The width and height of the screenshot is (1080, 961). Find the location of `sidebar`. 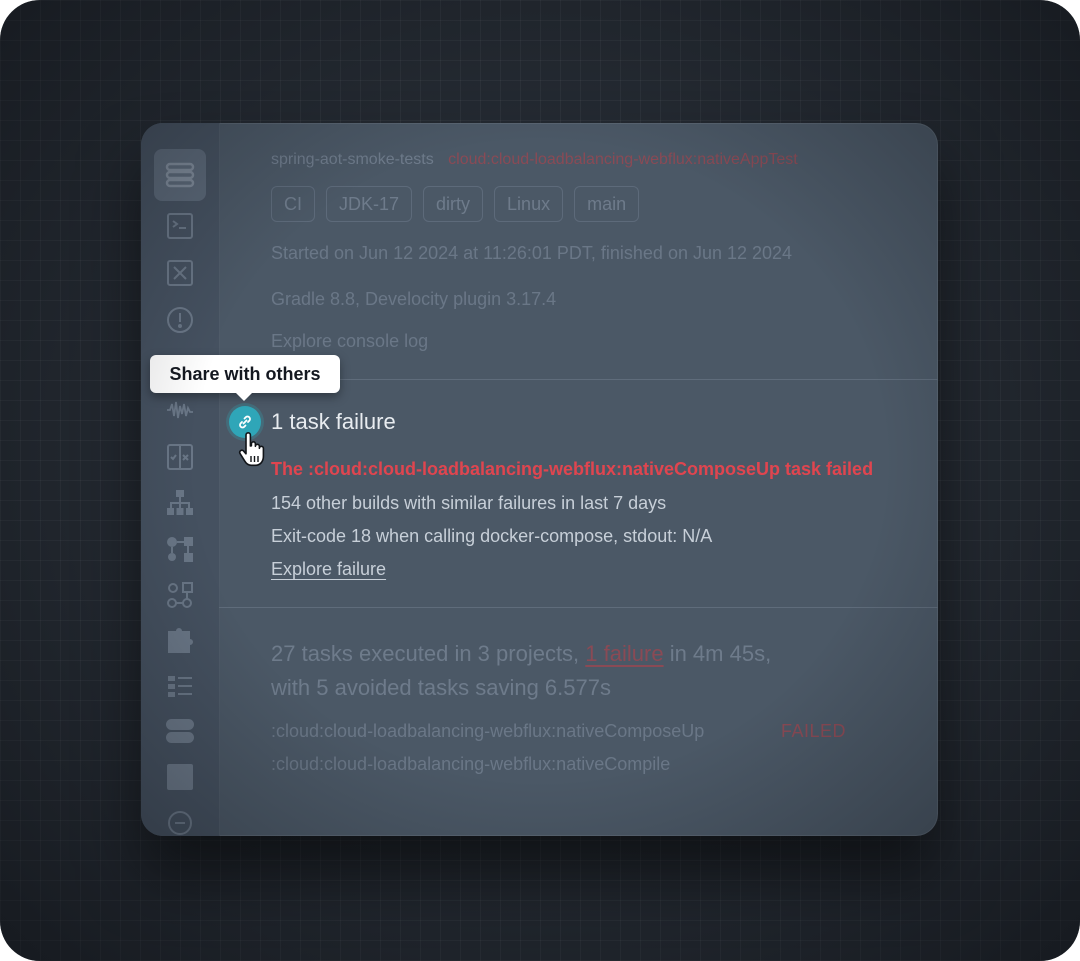

sidebar is located at coordinates (180, 479).